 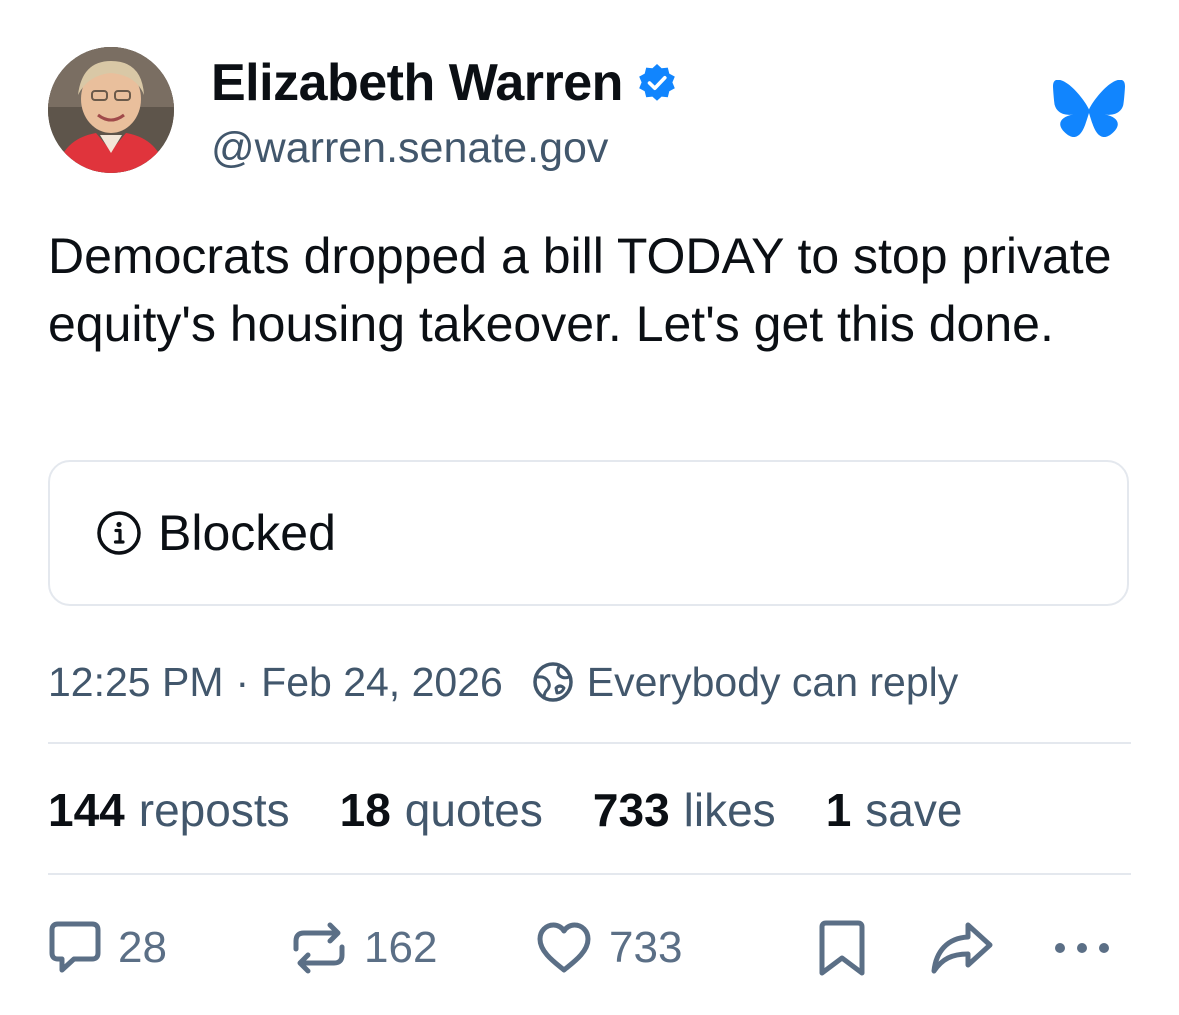 I want to click on likes-label: likes, so click(x=729, y=810).